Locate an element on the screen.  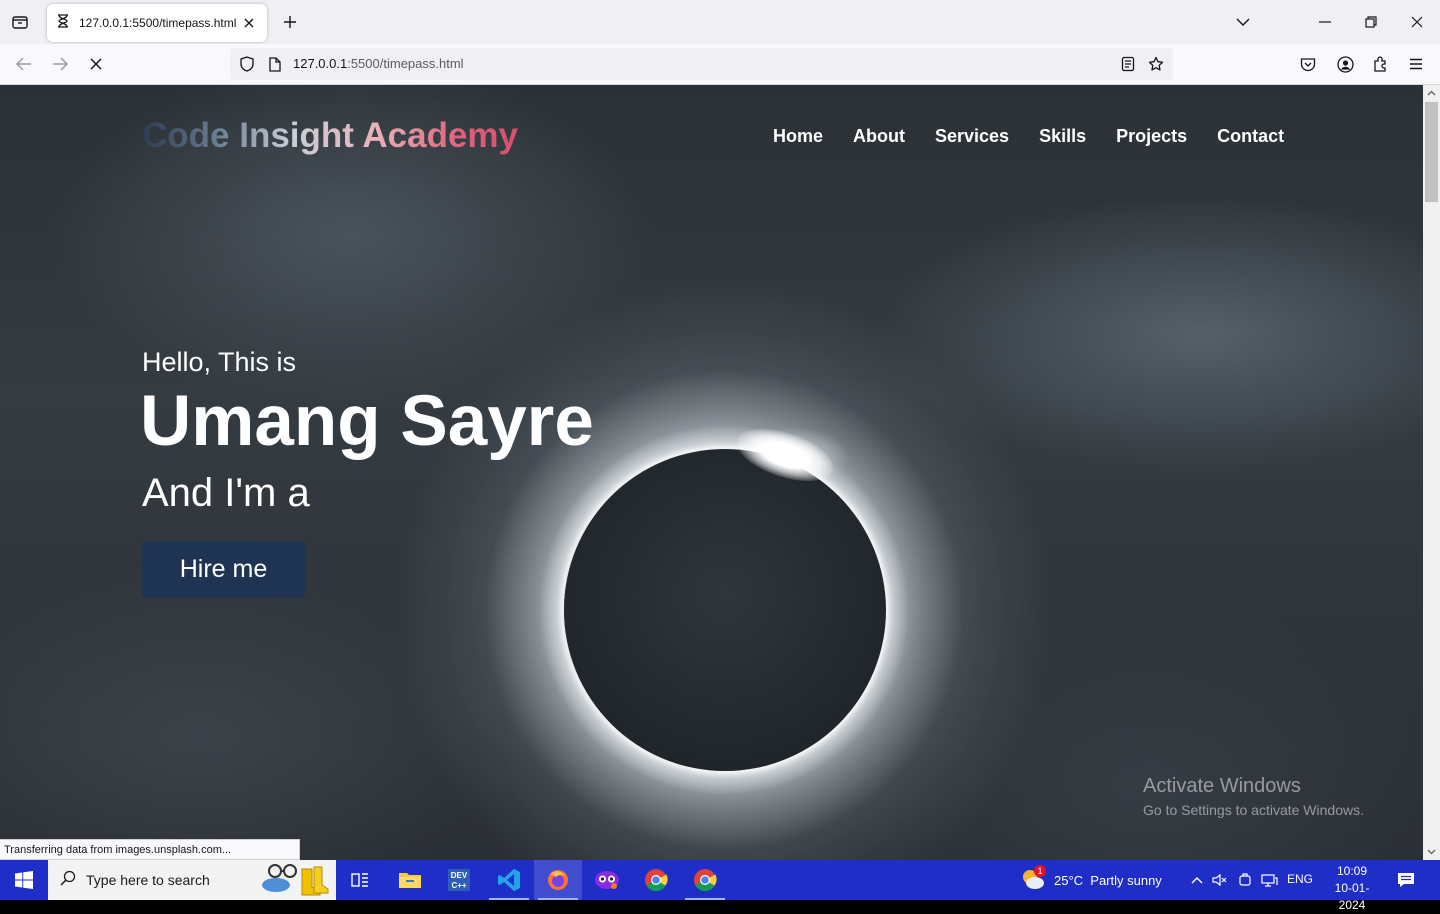
hire-me-button: Hire me is located at coordinates (223, 569).